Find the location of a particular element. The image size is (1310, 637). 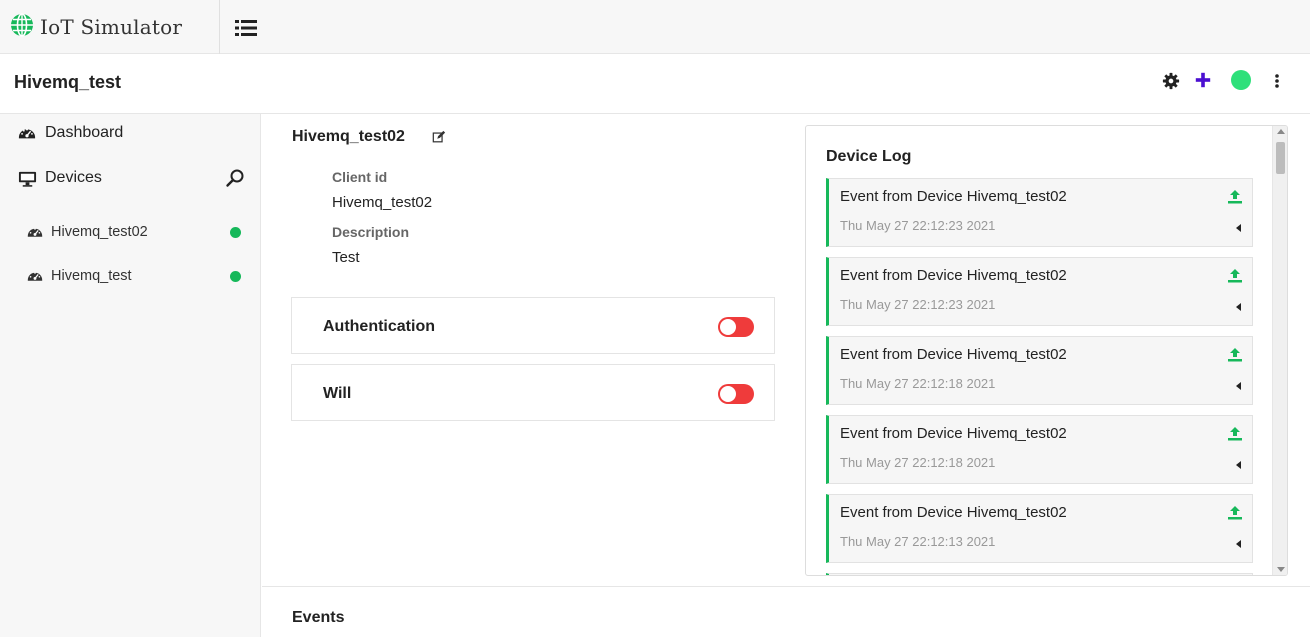

add-plus-icon is located at coordinates (1203, 80).